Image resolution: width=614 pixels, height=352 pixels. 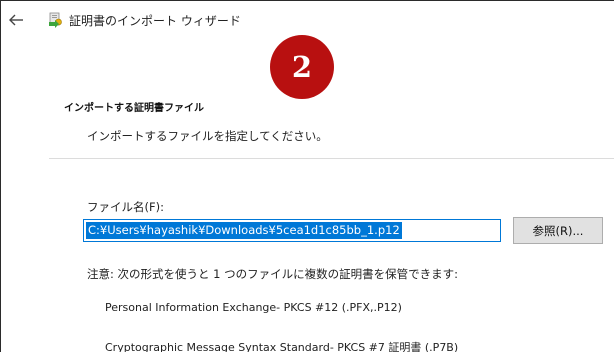 What do you see at coordinates (155, 21) in the screenshot?
I see `wizard-title: 証明書のインポート ウィザード` at bounding box center [155, 21].